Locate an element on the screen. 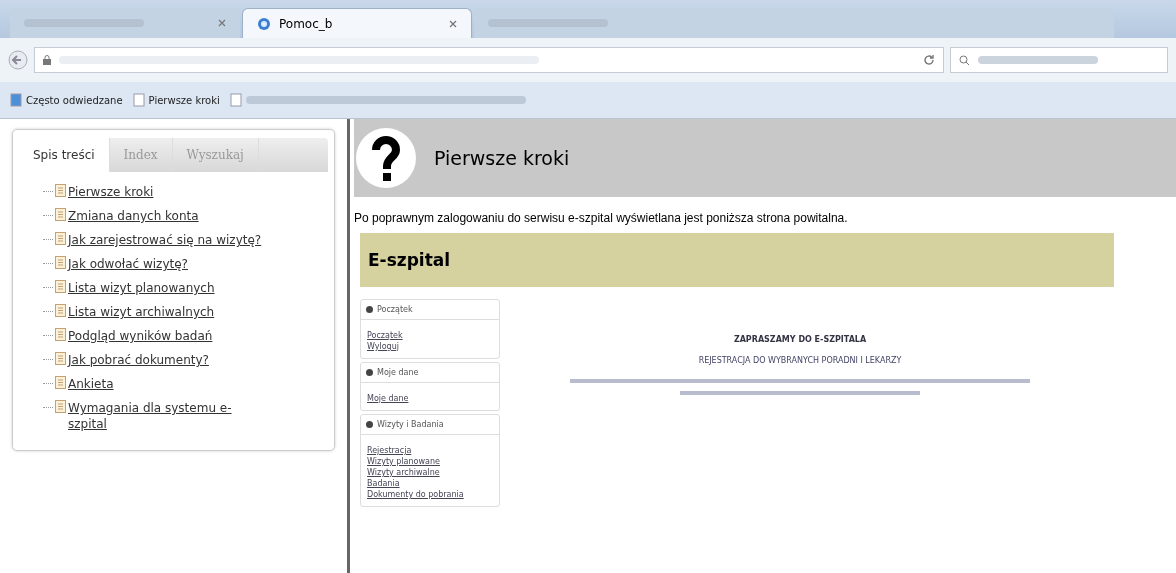 Image resolution: width=1176 pixels, height=573 pixels. toc-link: Zmiana danych konta is located at coordinates (133, 216).